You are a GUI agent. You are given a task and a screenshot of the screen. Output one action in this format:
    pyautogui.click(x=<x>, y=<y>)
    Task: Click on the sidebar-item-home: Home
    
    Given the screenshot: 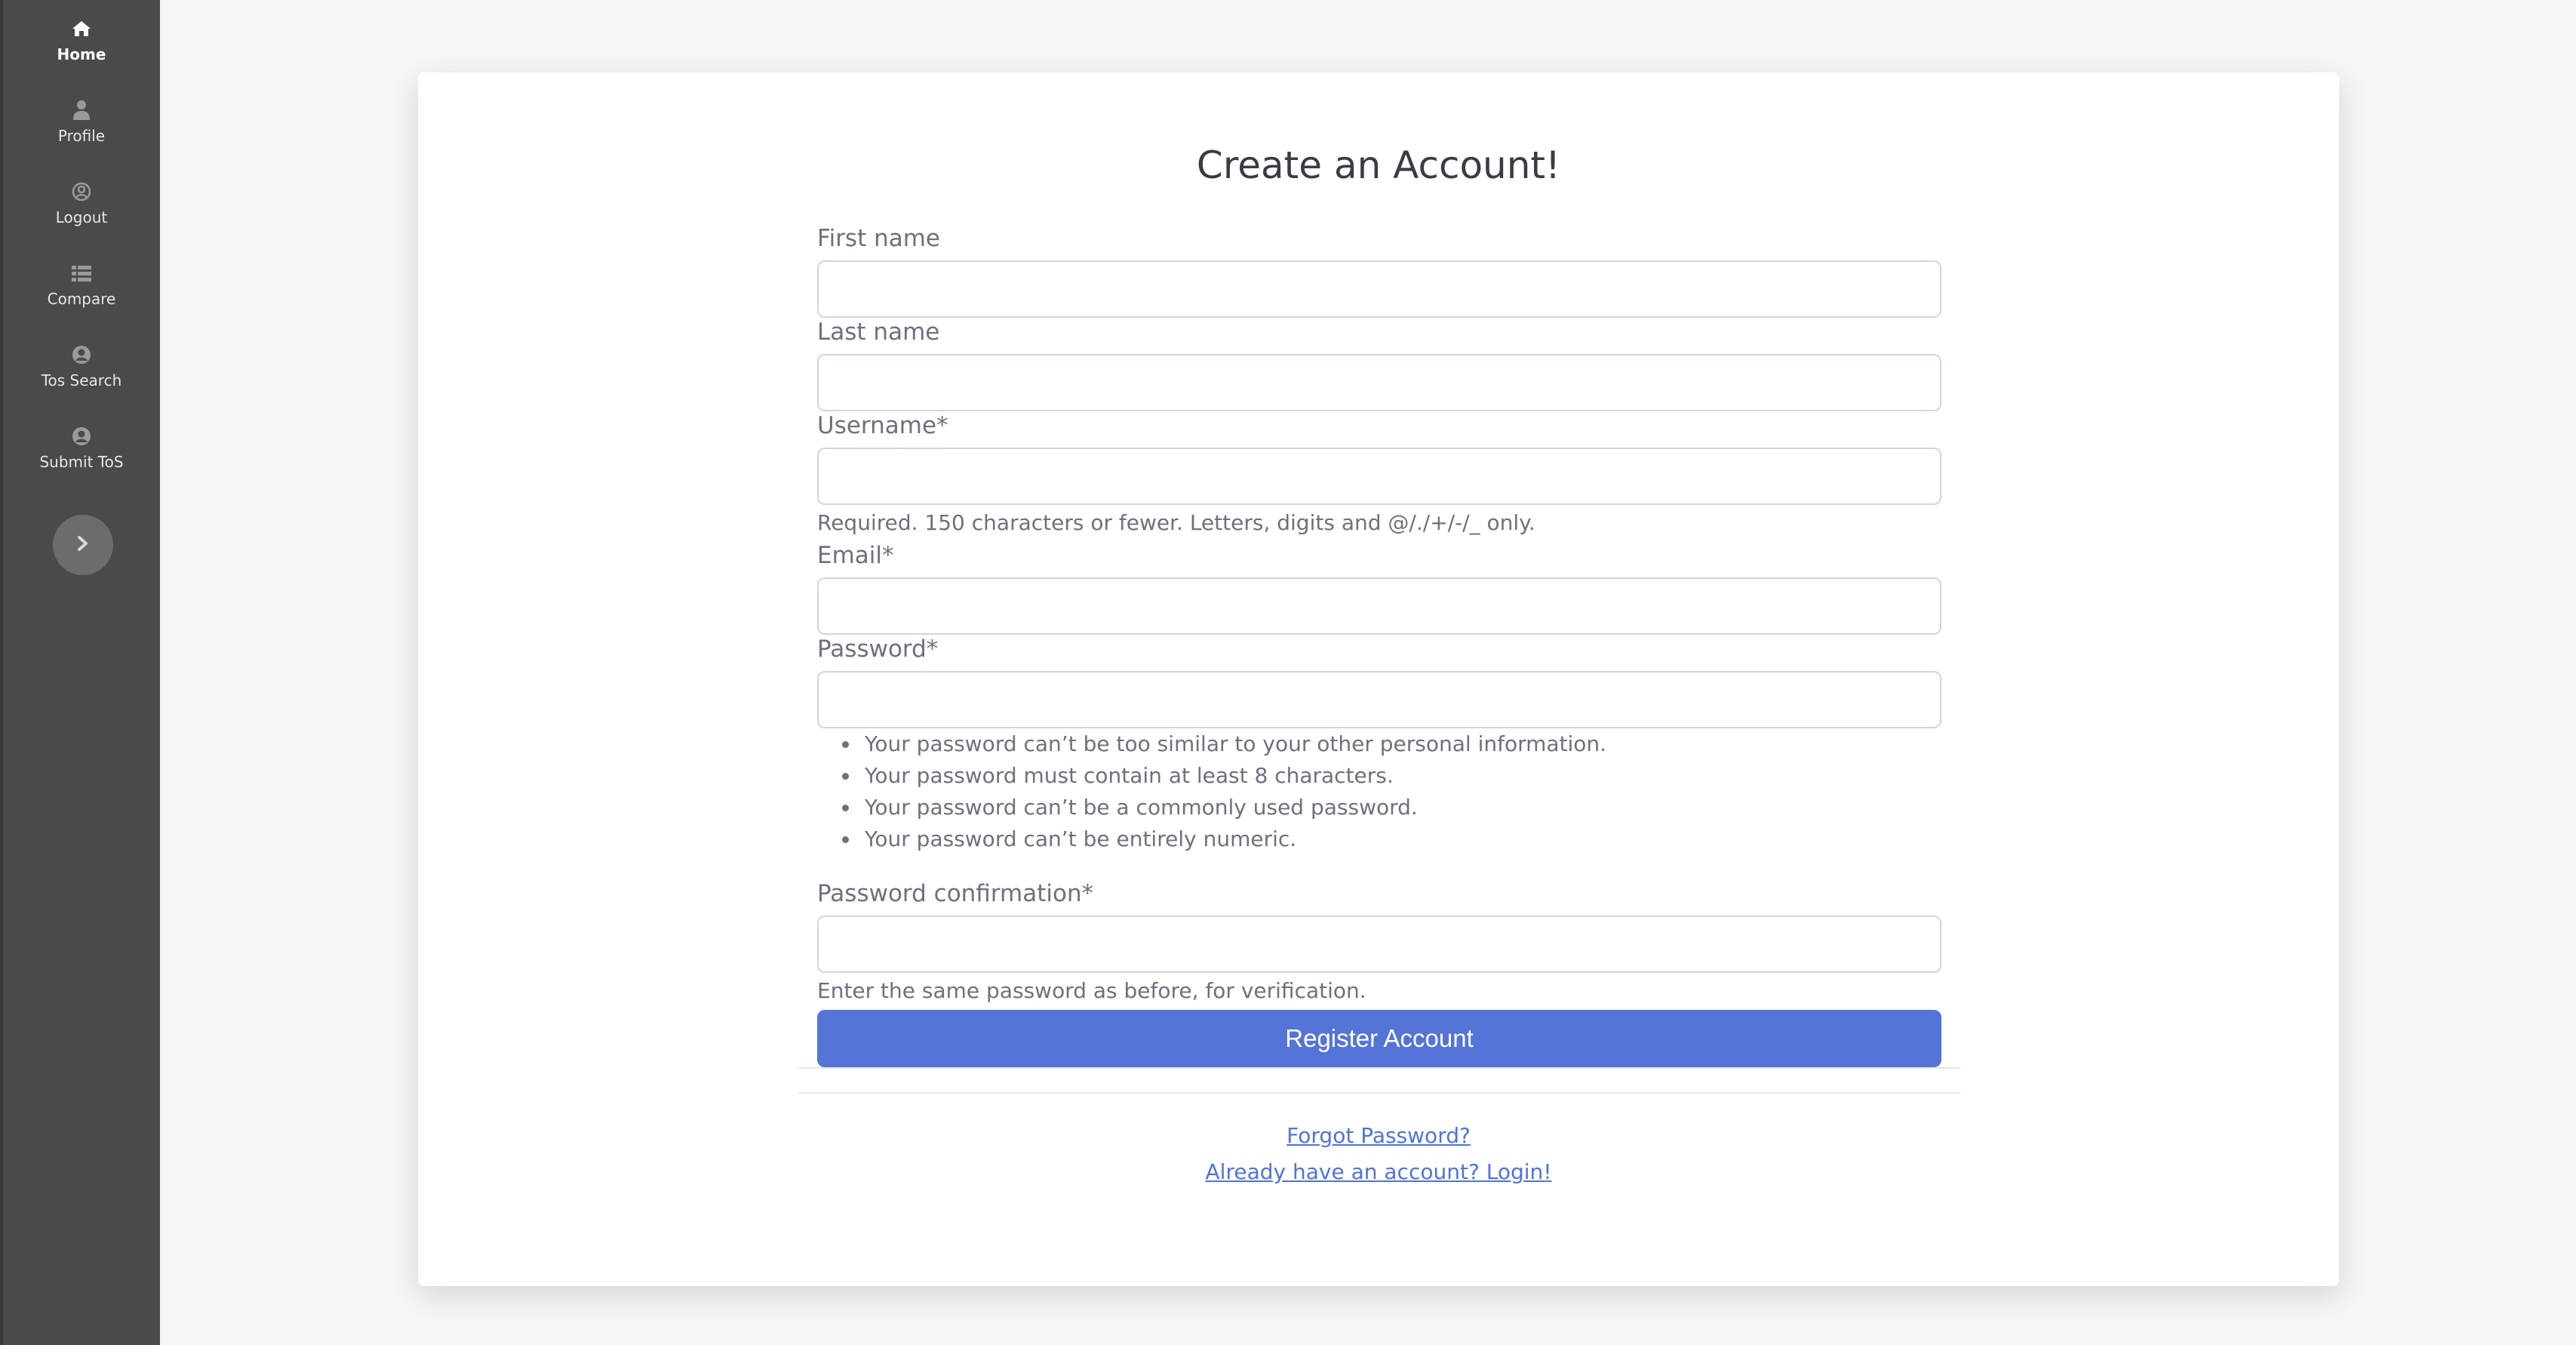 What is the action you would take?
    pyautogui.click(x=81, y=52)
    